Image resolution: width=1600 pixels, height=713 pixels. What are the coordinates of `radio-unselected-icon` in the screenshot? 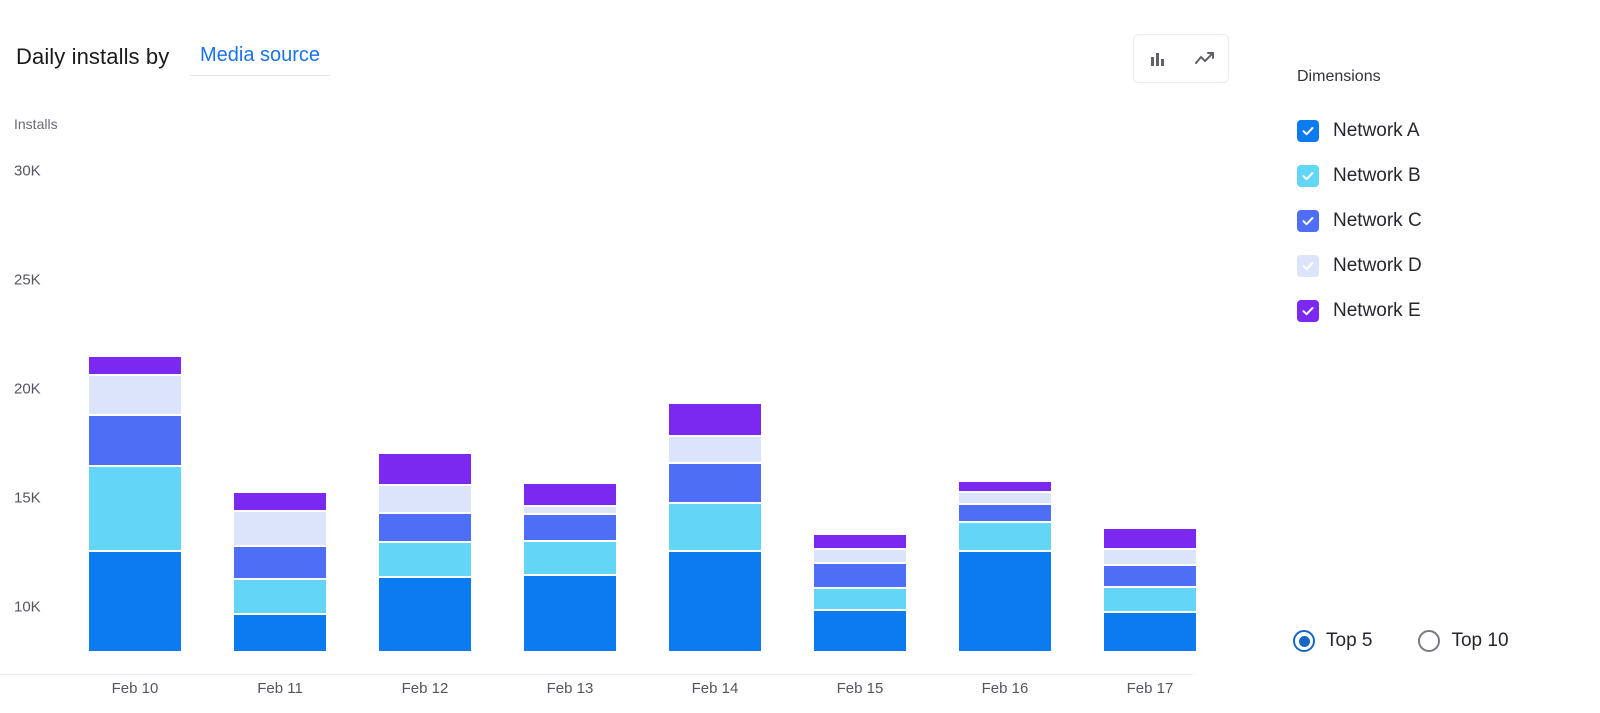 It's located at (1429, 641).